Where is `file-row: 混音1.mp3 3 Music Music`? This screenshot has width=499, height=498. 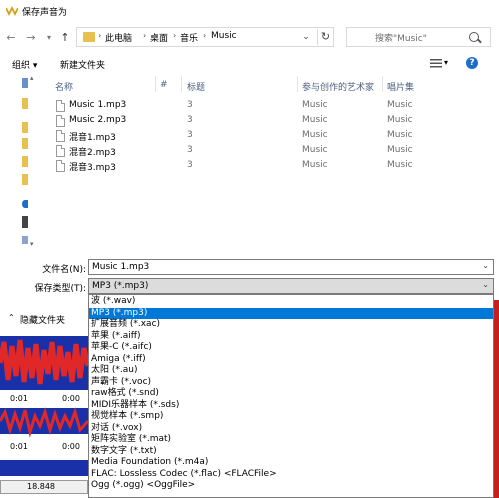 file-row: 混音1.mp3 3 Music Music is located at coordinates (238, 136).